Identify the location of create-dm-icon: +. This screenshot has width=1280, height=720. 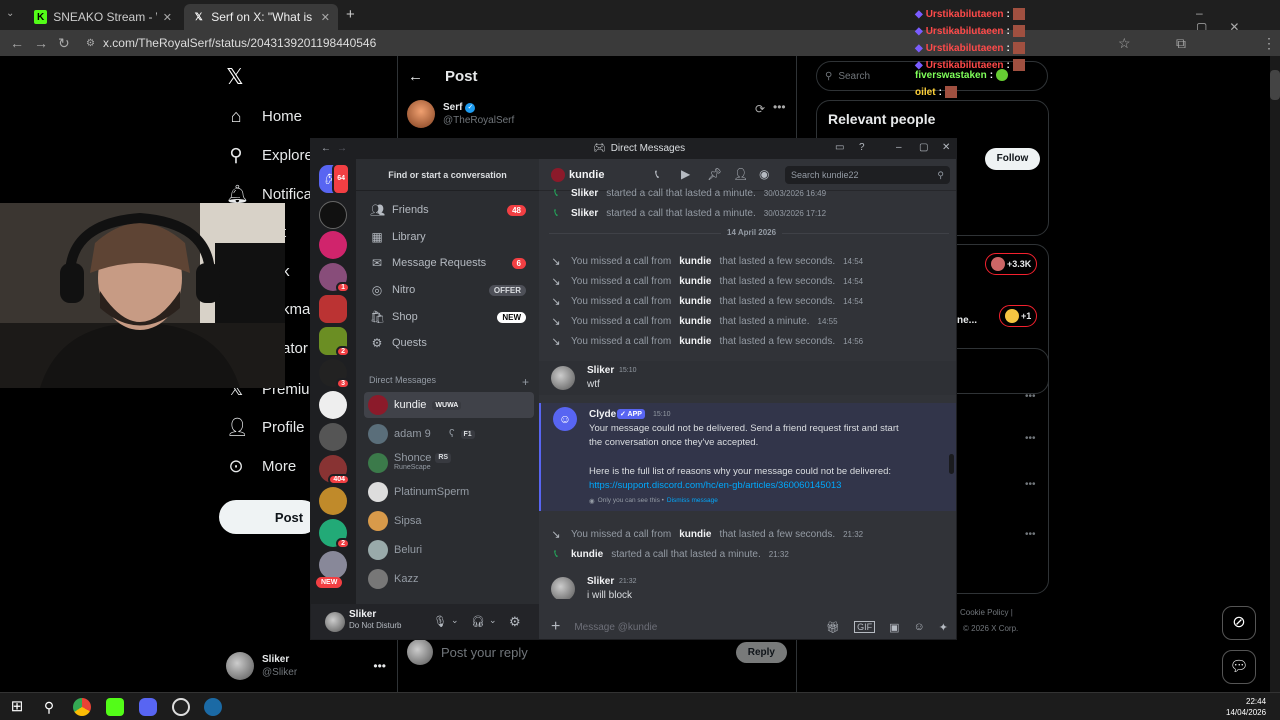
(525, 382).